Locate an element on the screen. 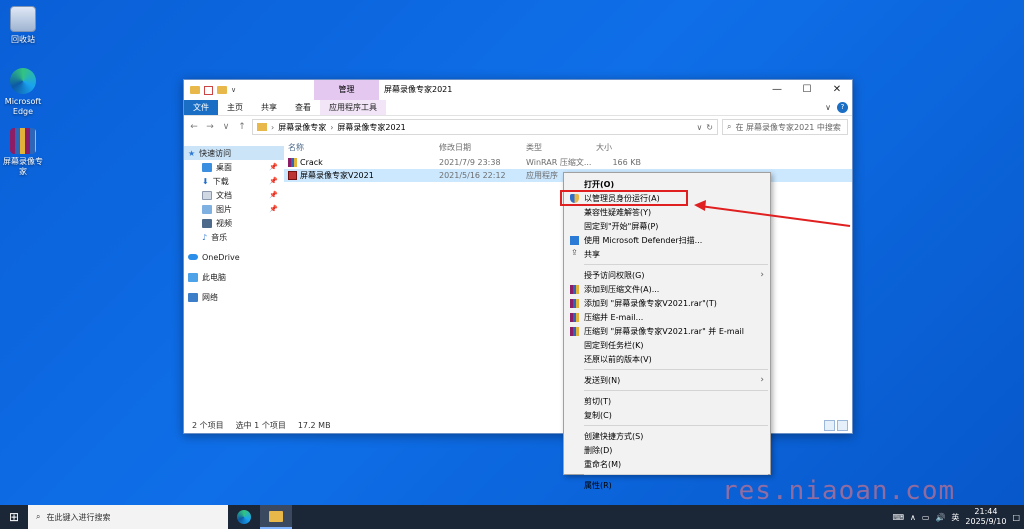 Image resolution: width=1024 pixels, height=529 pixels. address-dropdown-icon: ∨ is located at coordinates (699, 127).